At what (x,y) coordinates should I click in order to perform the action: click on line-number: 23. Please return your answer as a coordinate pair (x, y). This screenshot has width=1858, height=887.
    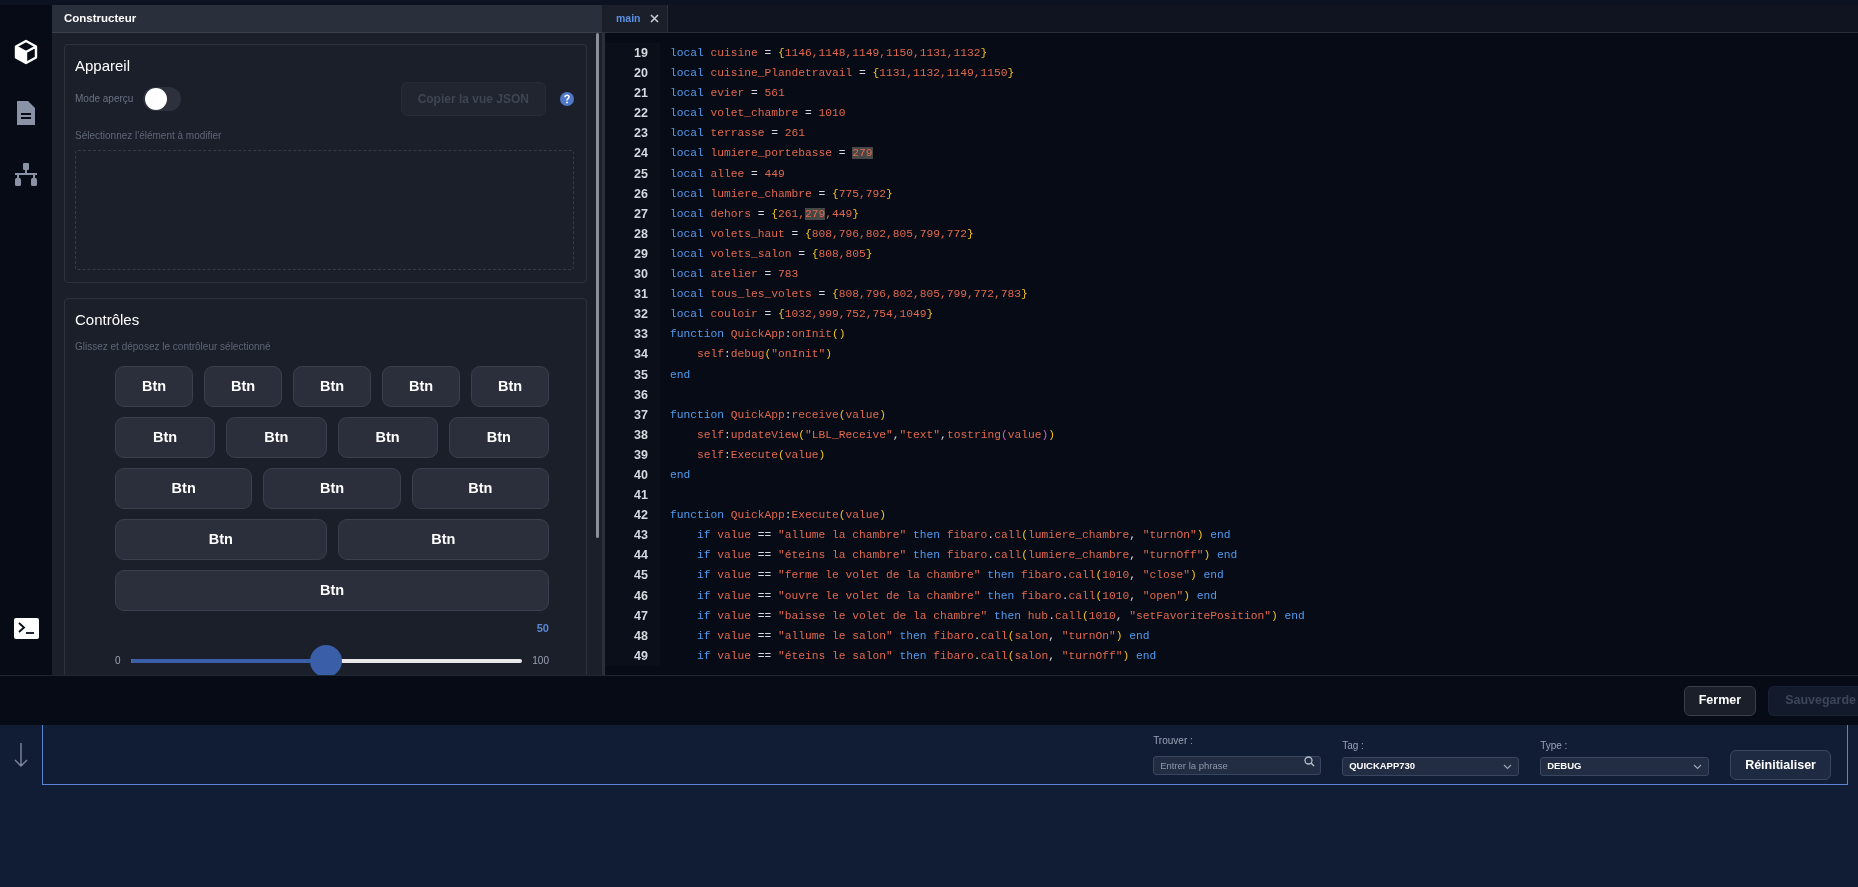
    Looking at the image, I should click on (632, 133).